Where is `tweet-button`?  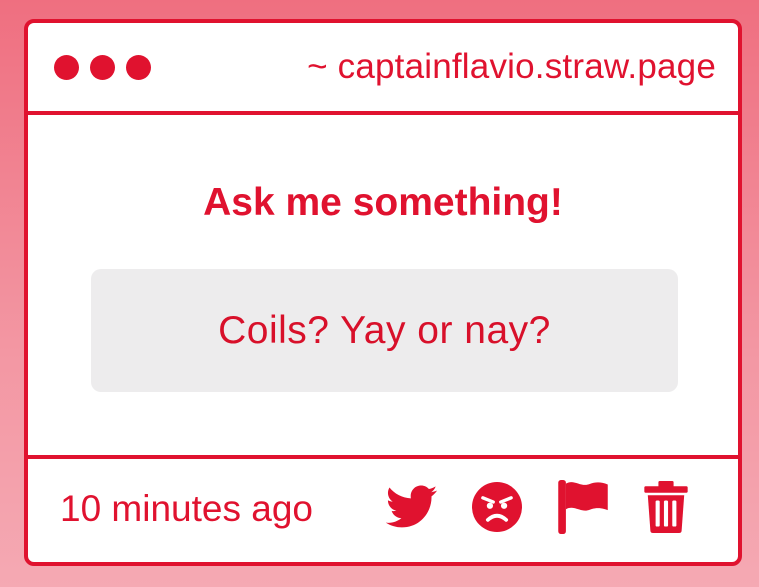
tweet-button is located at coordinates (429, 507).